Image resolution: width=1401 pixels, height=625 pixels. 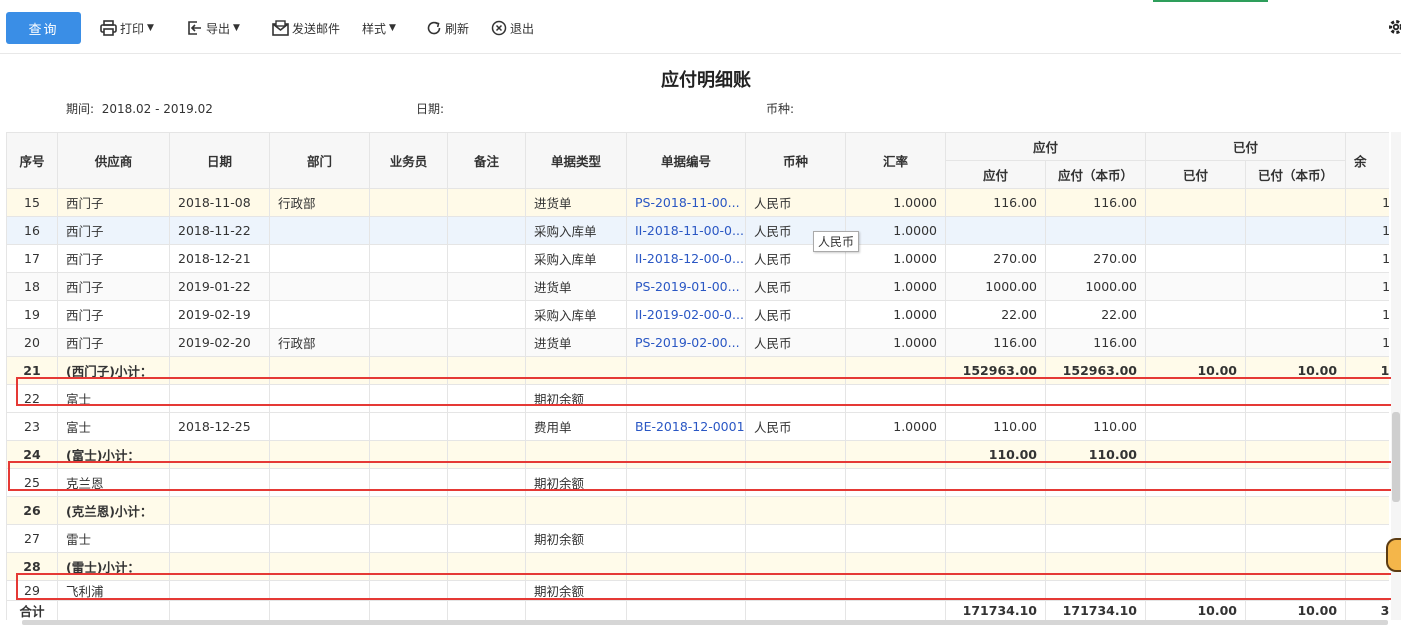 What do you see at coordinates (32, 160) in the screenshot?
I see `header-no: 序号` at bounding box center [32, 160].